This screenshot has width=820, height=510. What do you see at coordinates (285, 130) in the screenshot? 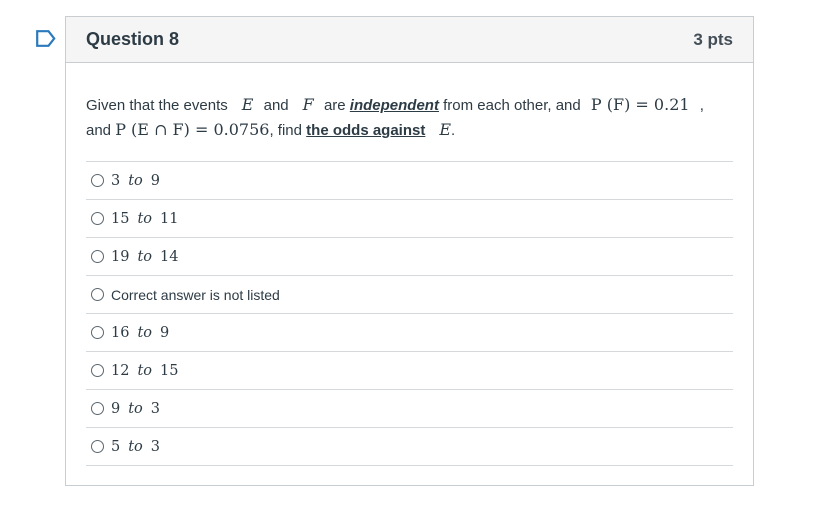
I see `question-text-part: , find` at bounding box center [285, 130].